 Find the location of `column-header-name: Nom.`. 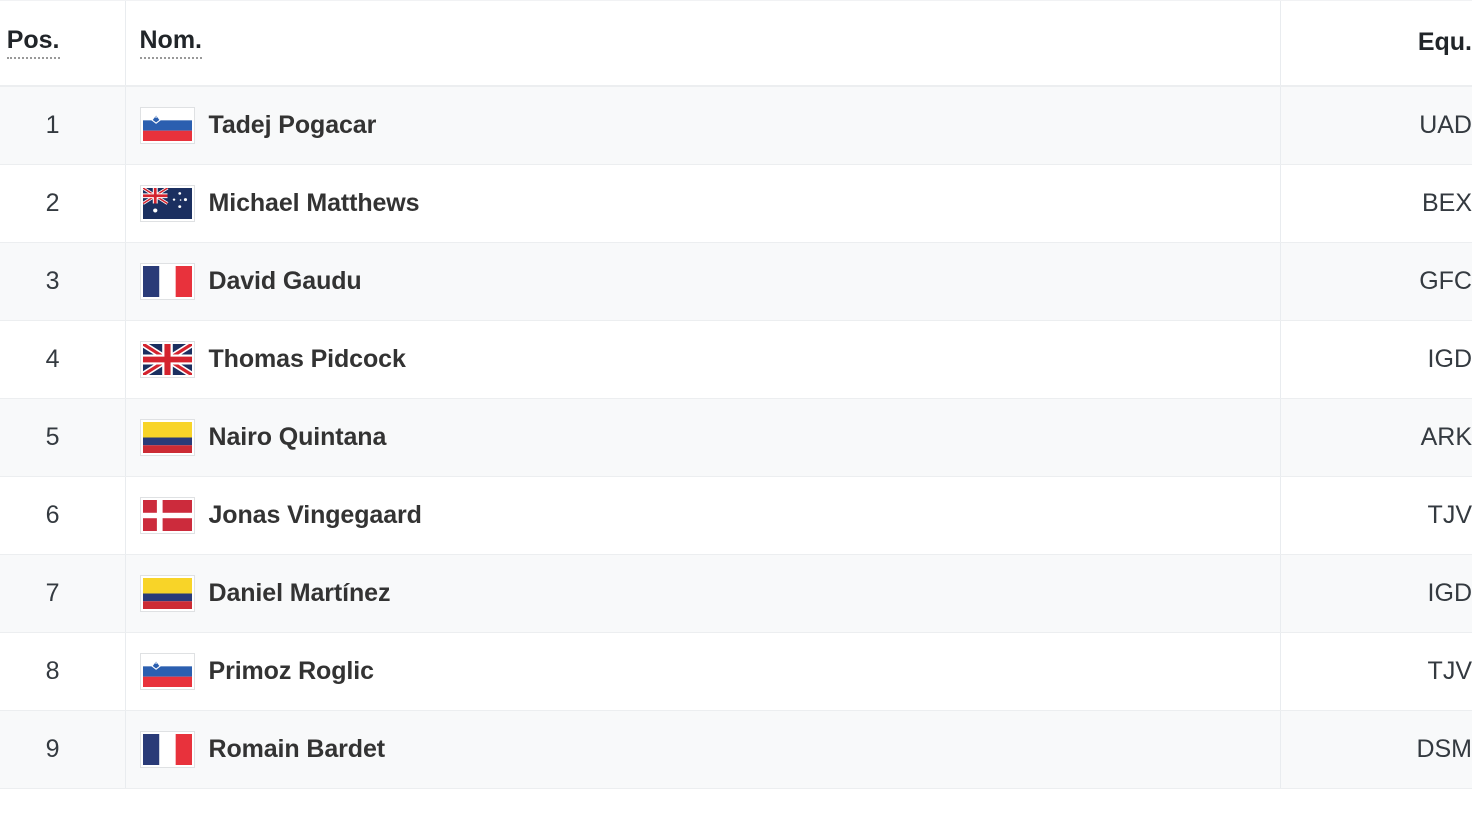

column-header-name: Nom. is located at coordinates (702, 43).